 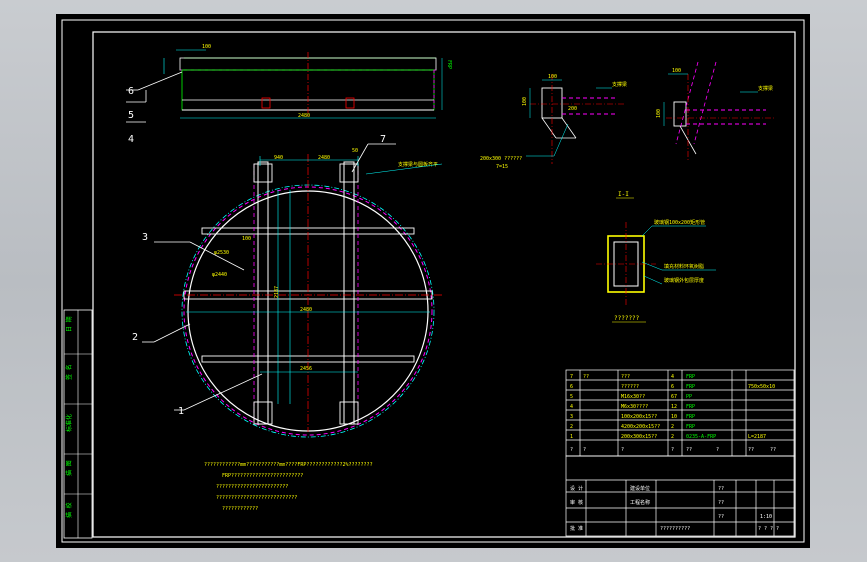 What do you see at coordinates (674, 407) in the screenshot?
I see `bom-cell-qty: 12` at bounding box center [674, 407].